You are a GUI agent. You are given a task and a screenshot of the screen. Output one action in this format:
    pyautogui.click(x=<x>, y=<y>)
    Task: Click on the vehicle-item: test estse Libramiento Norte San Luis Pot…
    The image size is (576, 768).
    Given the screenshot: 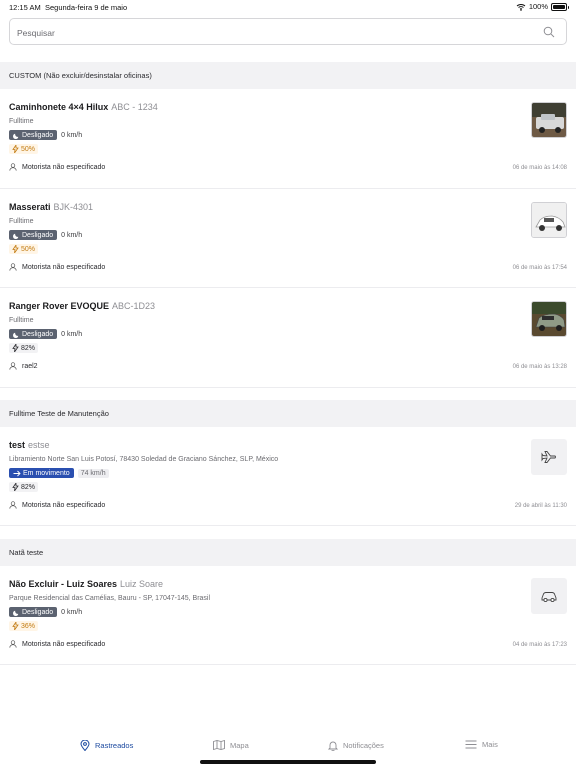 What is the action you would take?
    pyautogui.click(x=288, y=476)
    